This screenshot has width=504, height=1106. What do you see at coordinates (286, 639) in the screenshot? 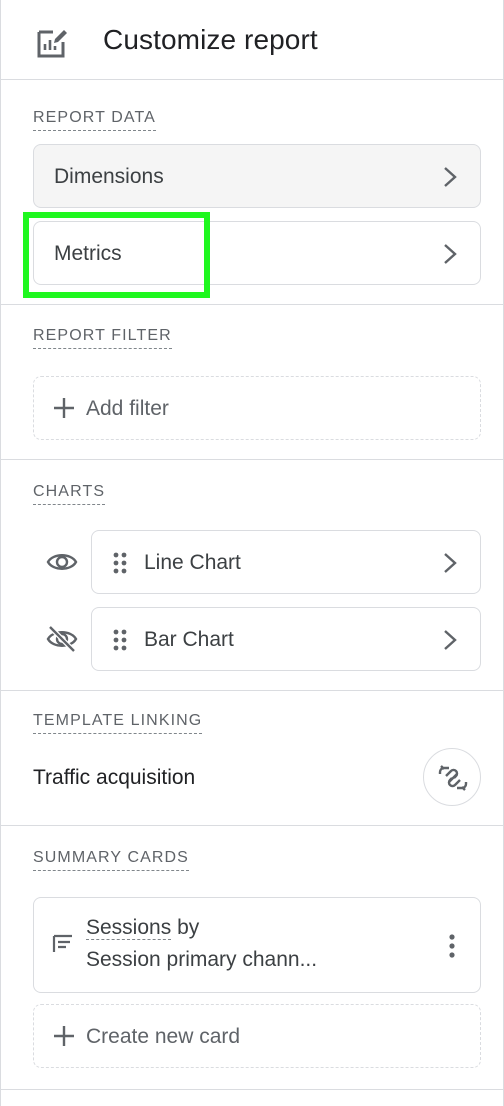
I see `bar-chart-item: Bar Chart` at bounding box center [286, 639].